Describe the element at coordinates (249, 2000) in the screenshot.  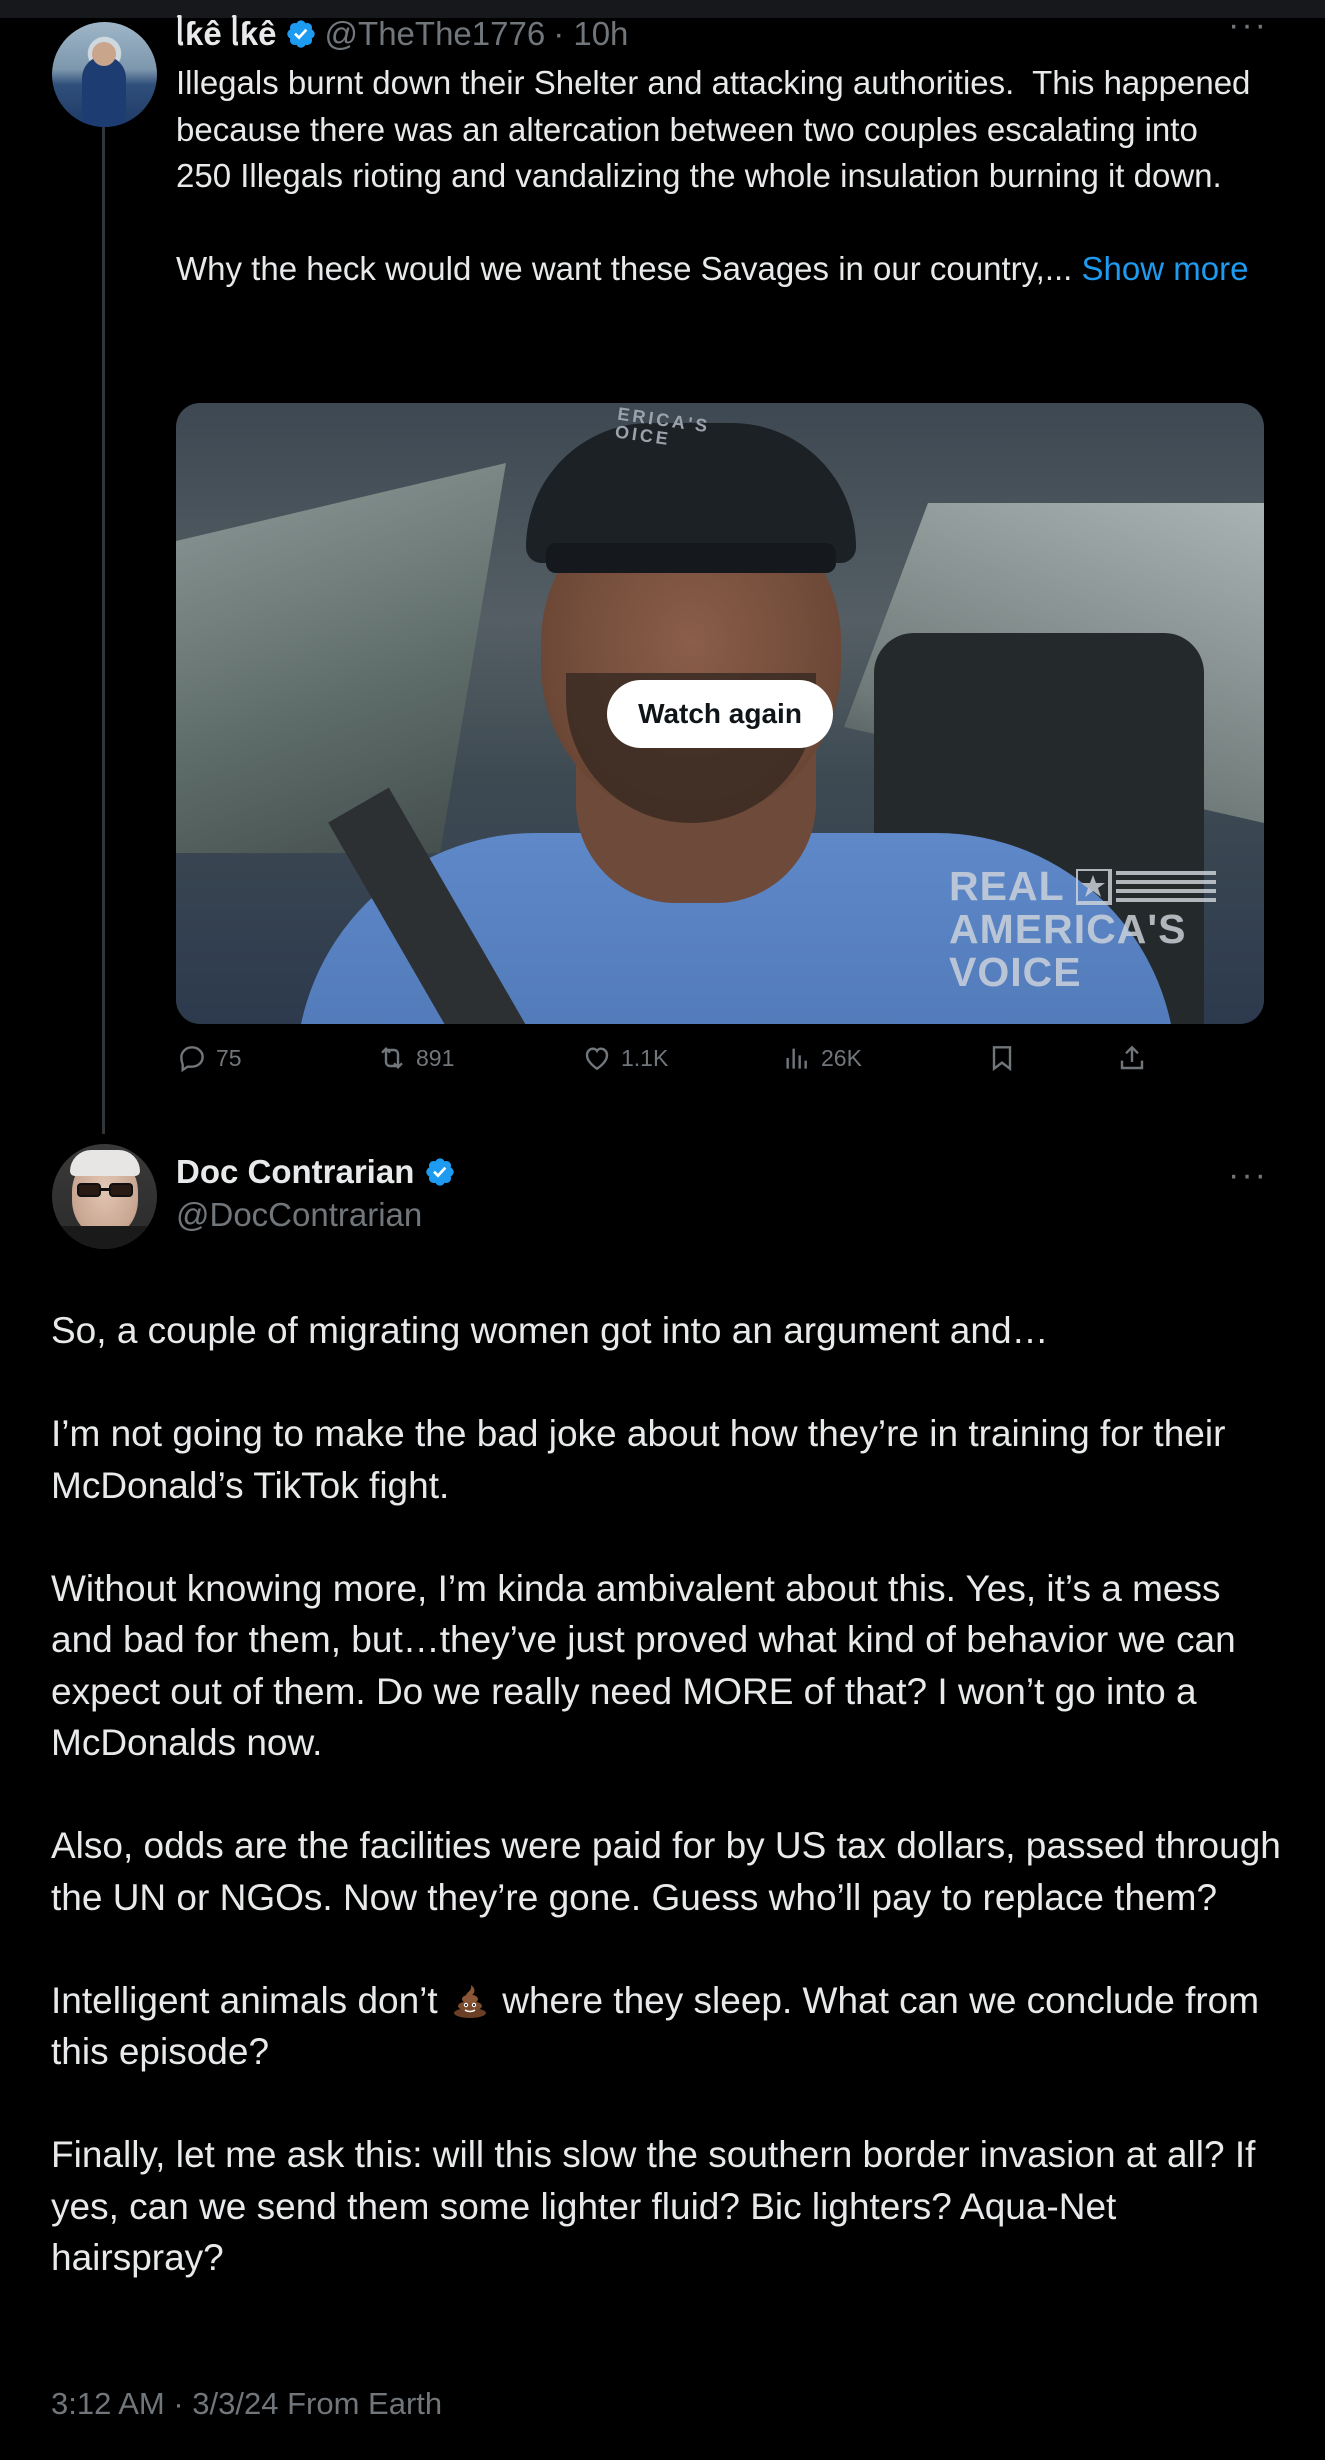
I see `emoji-paragraph-start: Intelligent animals don’t` at that location.